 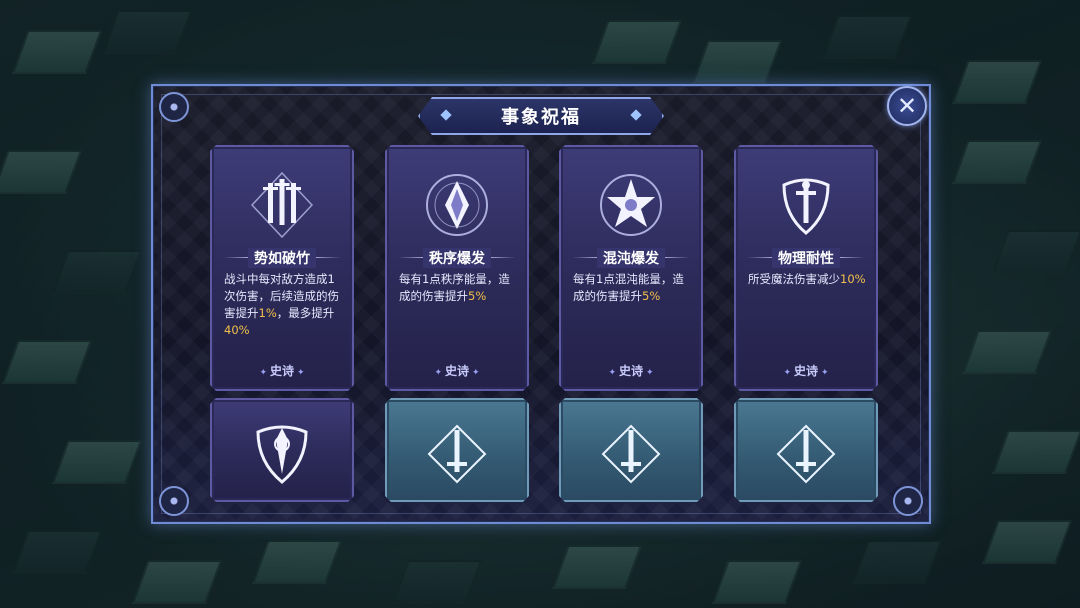 What do you see at coordinates (457, 258) in the screenshot?
I see `card-title: 秩序爆发` at bounding box center [457, 258].